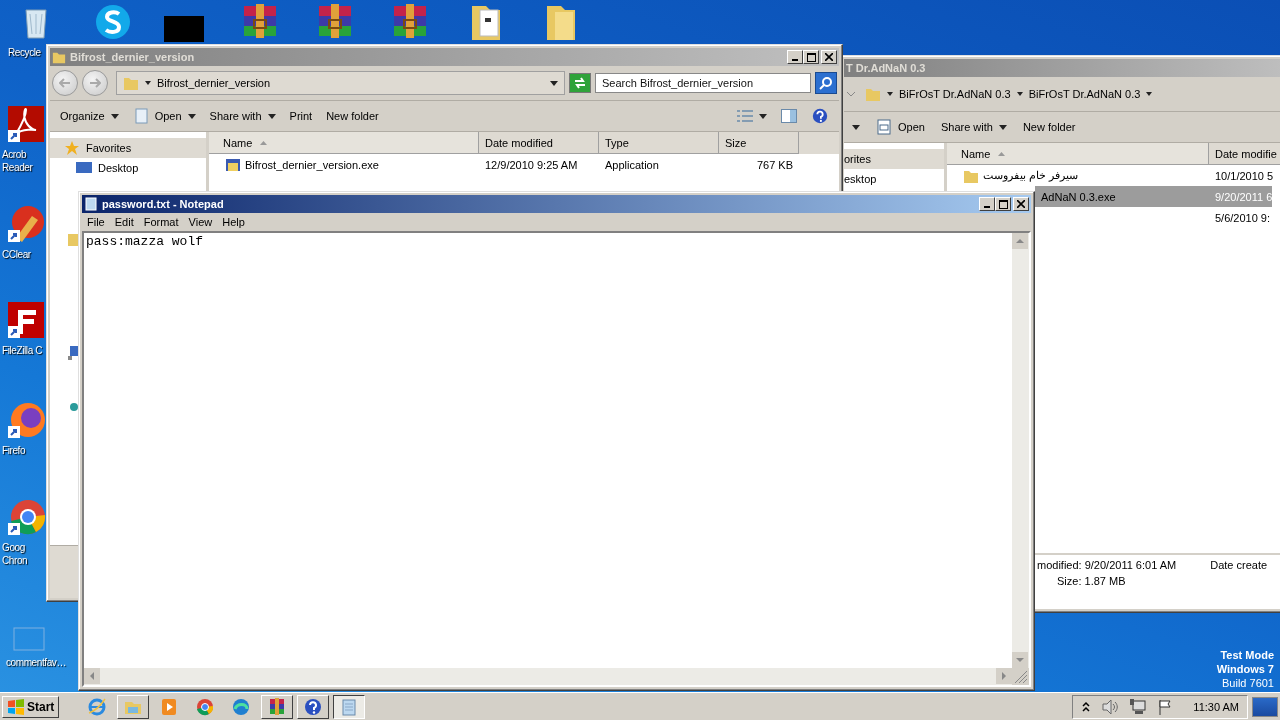 The width and height of the screenshot is (1280, 720). Describe the element at coordinates (15, 560) in the screenshot. I see `icon-label: Chron` at that location.